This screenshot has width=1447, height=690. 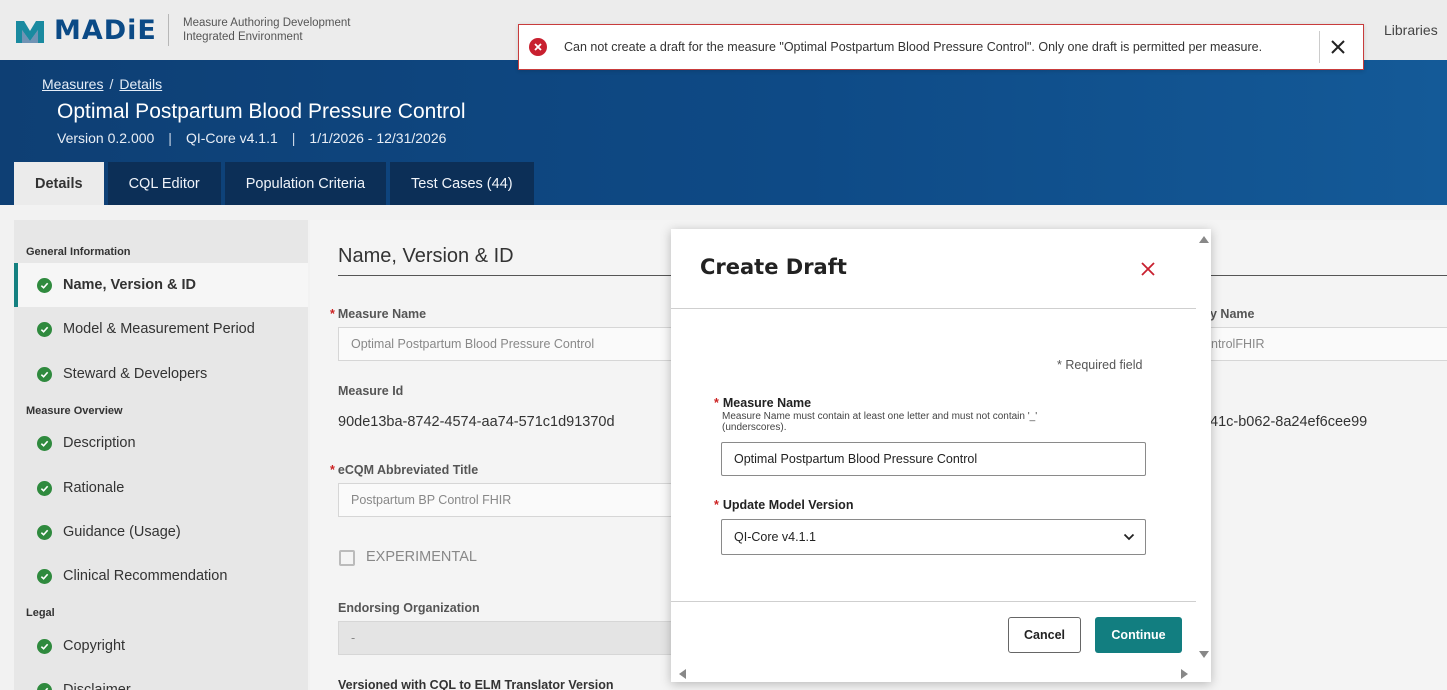 What do you see at coordinates (145, 576) in the screenshot?
I see `sidebar-item-label: Clinical Recommendation` at bounding box center [145, 576].